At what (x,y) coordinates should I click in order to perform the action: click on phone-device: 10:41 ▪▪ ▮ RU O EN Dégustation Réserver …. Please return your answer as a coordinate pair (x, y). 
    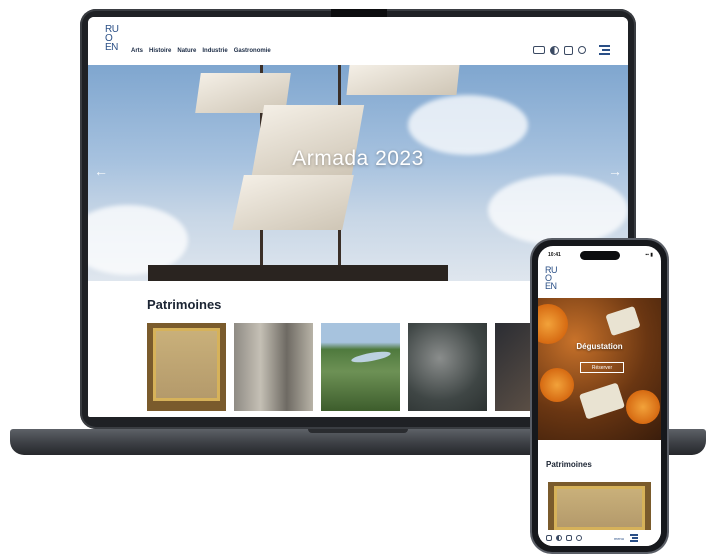
    Looking at the image, I should click on (599, 396).